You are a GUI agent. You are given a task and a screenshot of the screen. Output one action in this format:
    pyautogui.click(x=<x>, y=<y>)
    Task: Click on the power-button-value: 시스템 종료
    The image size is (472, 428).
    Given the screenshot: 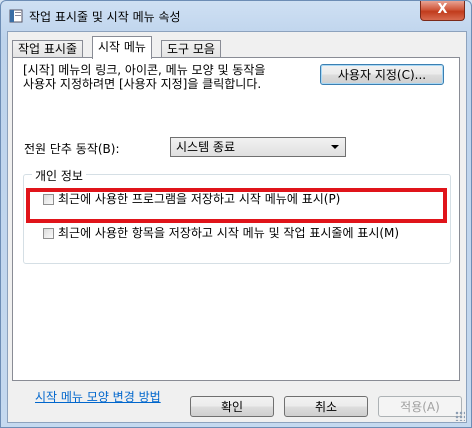 What is the action you would take?
    pyautogui.click(x=206, y=147)
    